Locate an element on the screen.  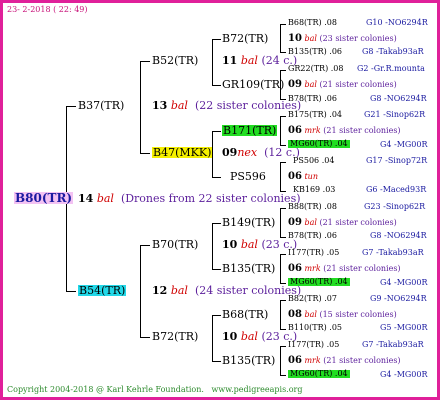
gen4-ref: G5 -MG00R is located at coordinates (404, 327).